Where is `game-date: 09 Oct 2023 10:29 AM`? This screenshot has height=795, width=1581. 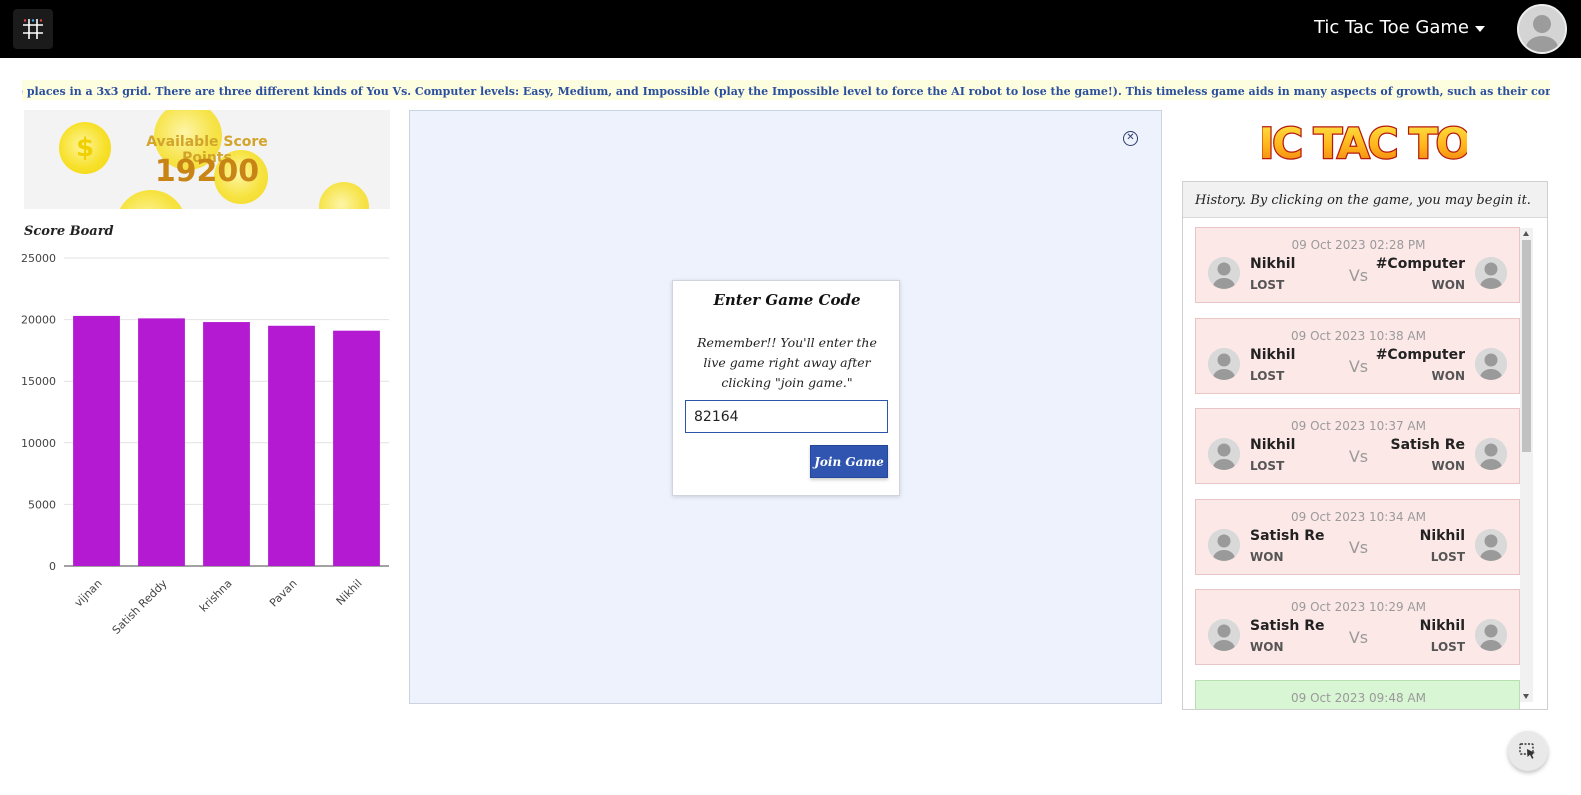
game-date: 09 Oct 2023 10:29 AM is located at coordinates (1358, 607).